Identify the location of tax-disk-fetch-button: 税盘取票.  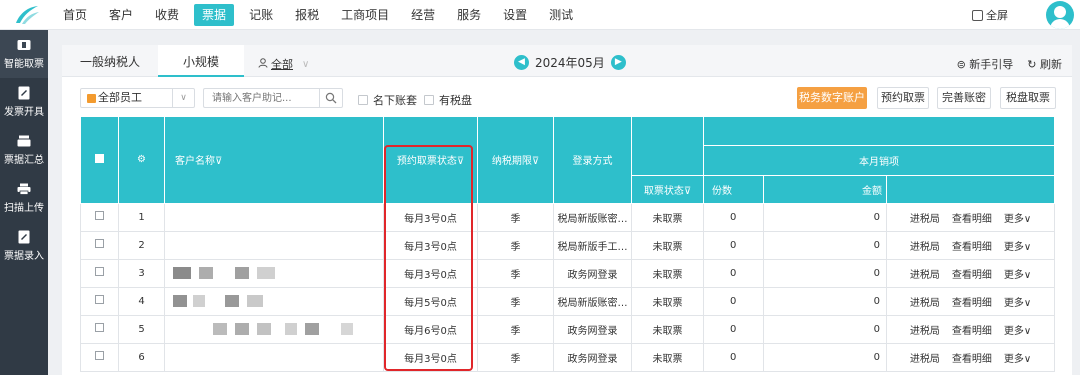
(1028, 98).